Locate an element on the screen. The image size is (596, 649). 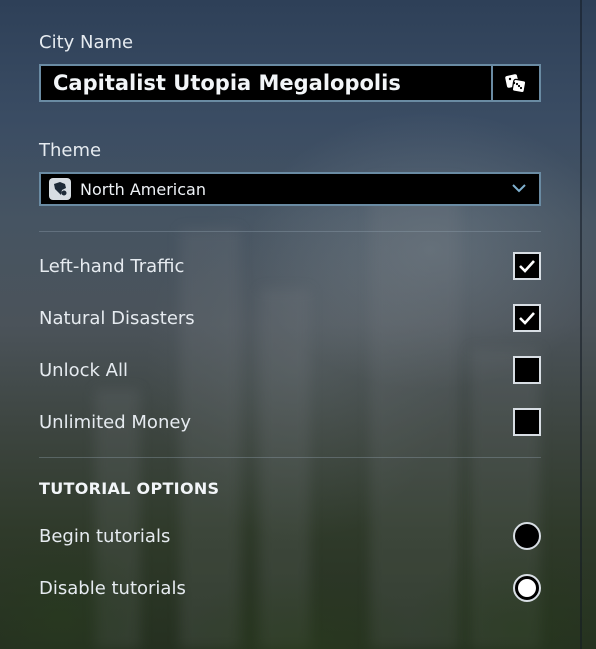
option-left-hand-traffic: Left-hand Traffic is located at coordinates (290, 267).